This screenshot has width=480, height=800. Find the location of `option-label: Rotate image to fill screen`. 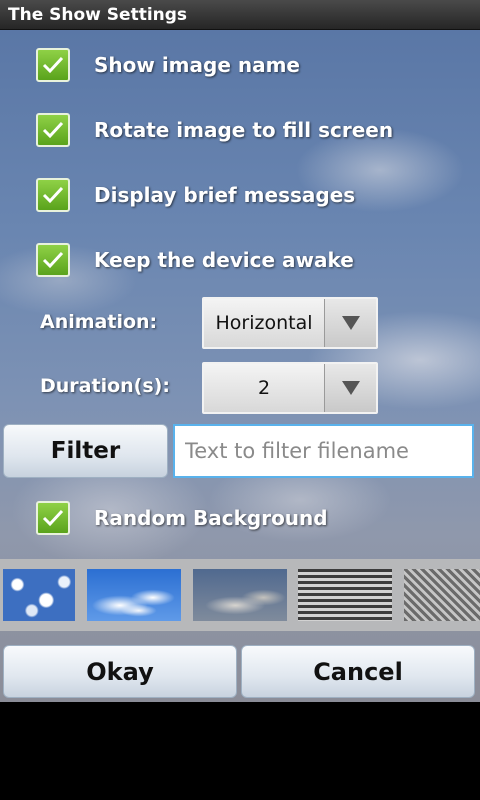

option-label: Rotate image to fill screen is located at coordinates (244, 130).